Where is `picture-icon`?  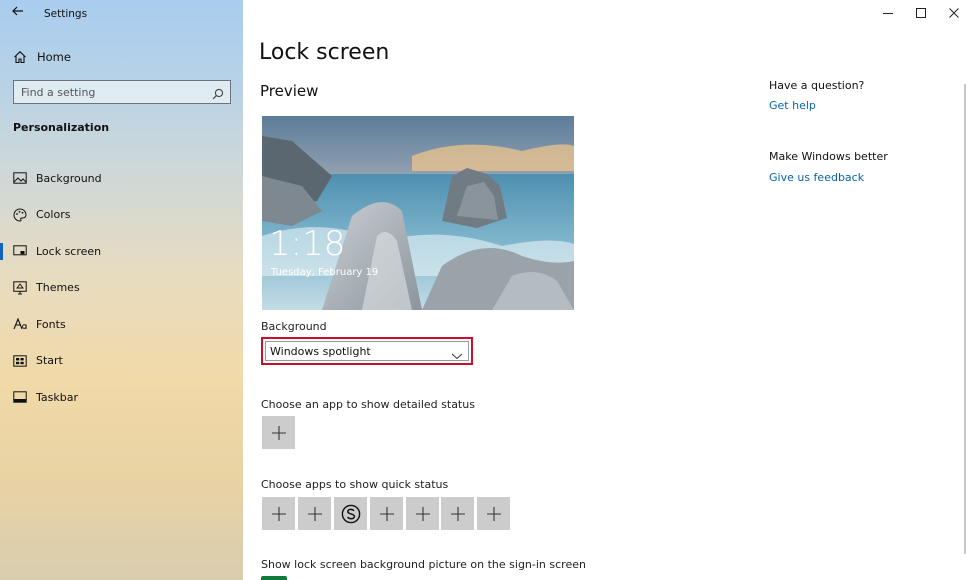
picture-icon is located at coordinates (20, 178).